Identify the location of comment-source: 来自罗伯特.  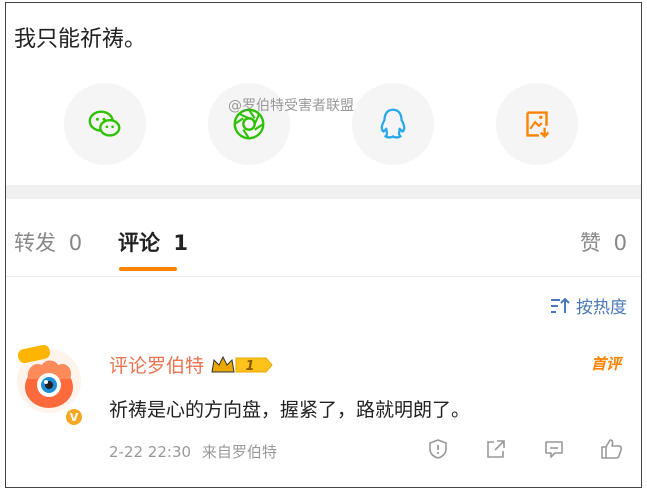
(239, 452).